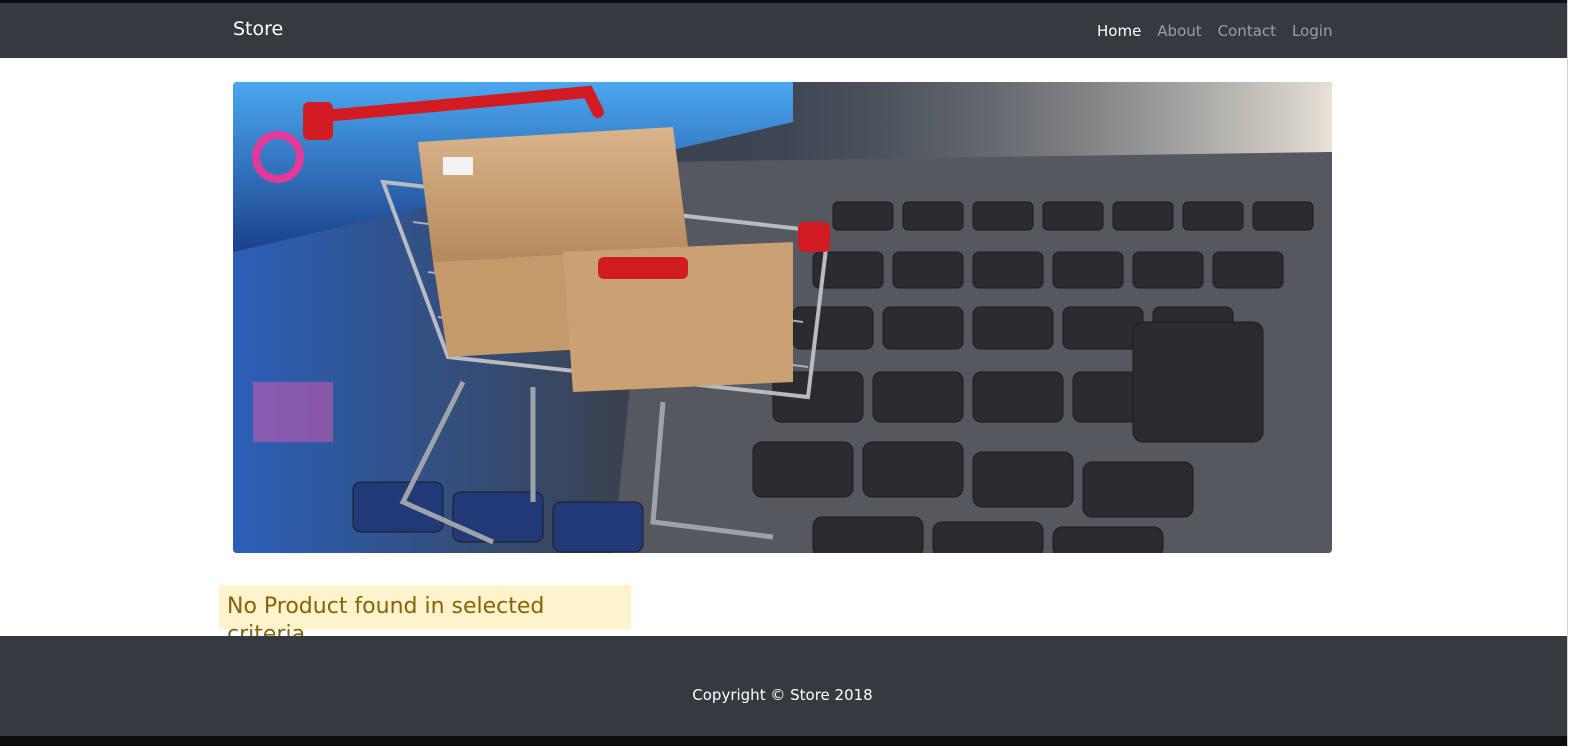  Describe the element at coordinates (258, 29) in the screenshot. I see `brand-link: Store` at that location.